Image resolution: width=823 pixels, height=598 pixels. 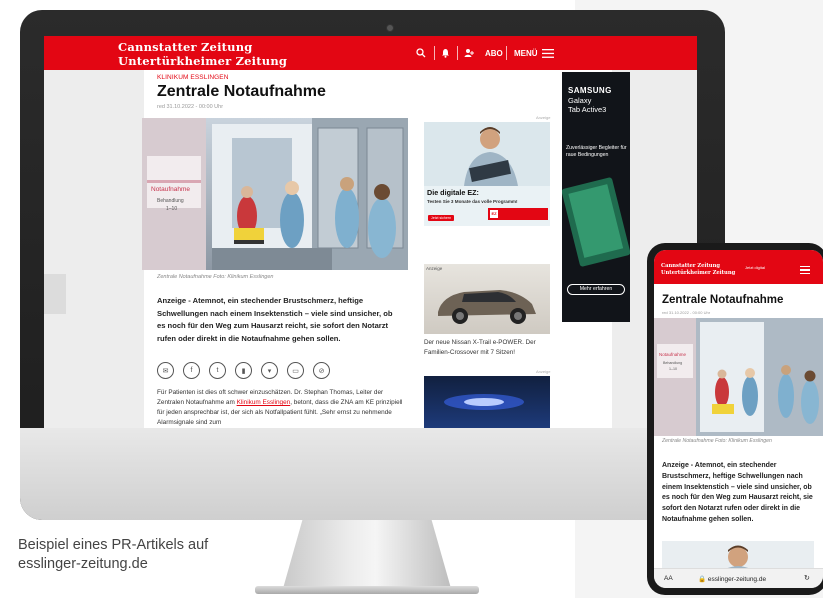 What do you see at coordinates (755, 267) in the screenshot?
I see `phone-digital-badge: Jetzt digital` at bounding box center [755, 267].